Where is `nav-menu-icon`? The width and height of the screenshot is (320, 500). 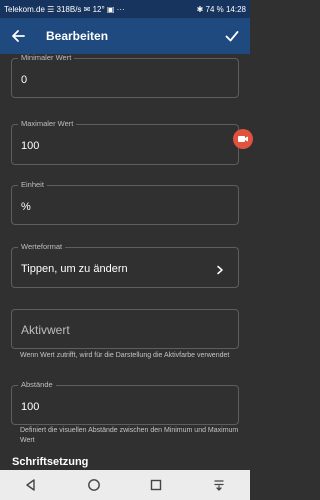 nav-menu-icon is located at coordinates (219, 485).